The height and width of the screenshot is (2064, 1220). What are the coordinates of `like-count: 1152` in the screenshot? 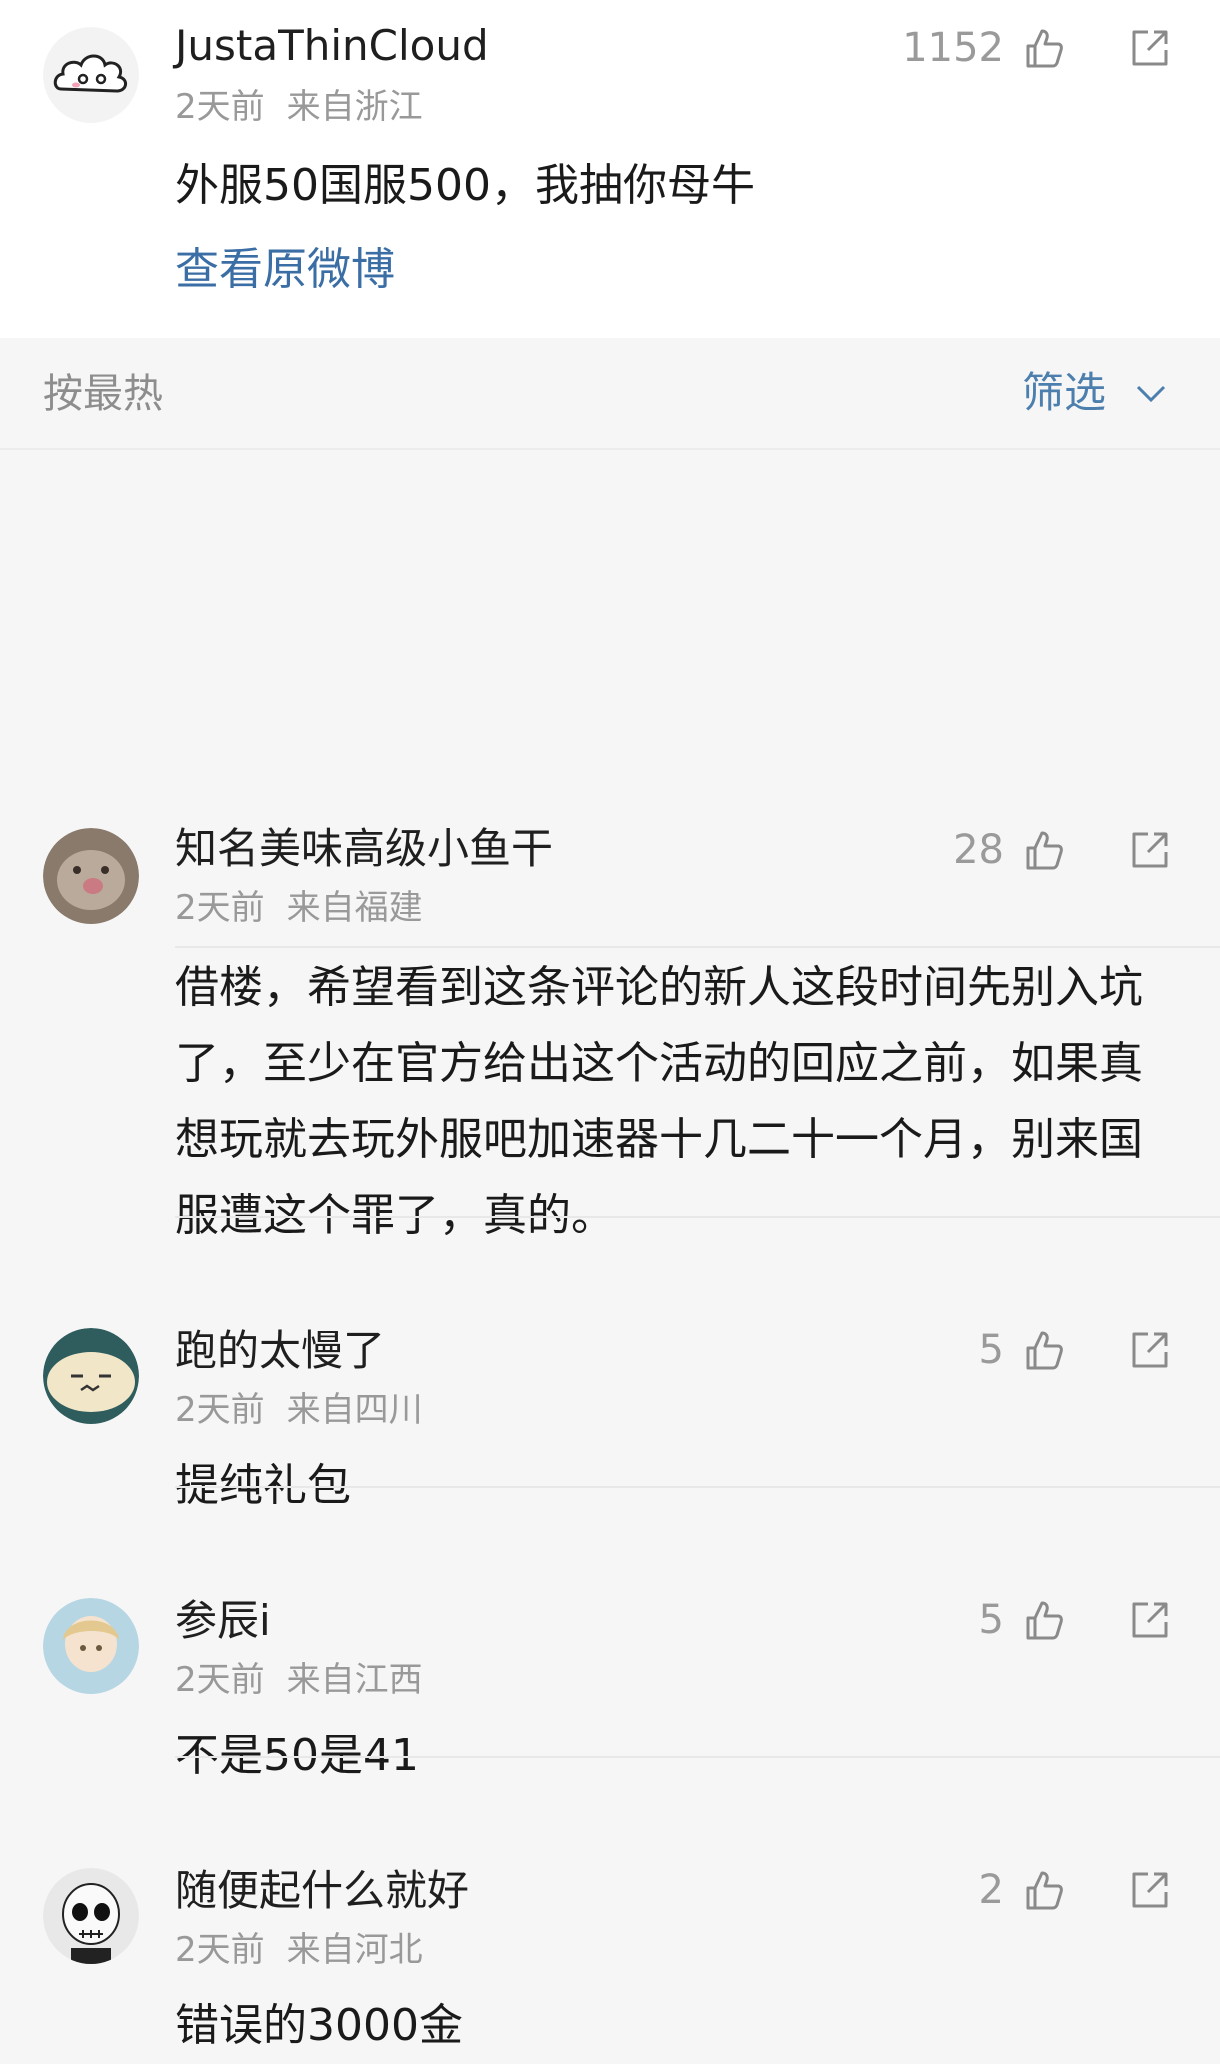 It's located at (953, 48).